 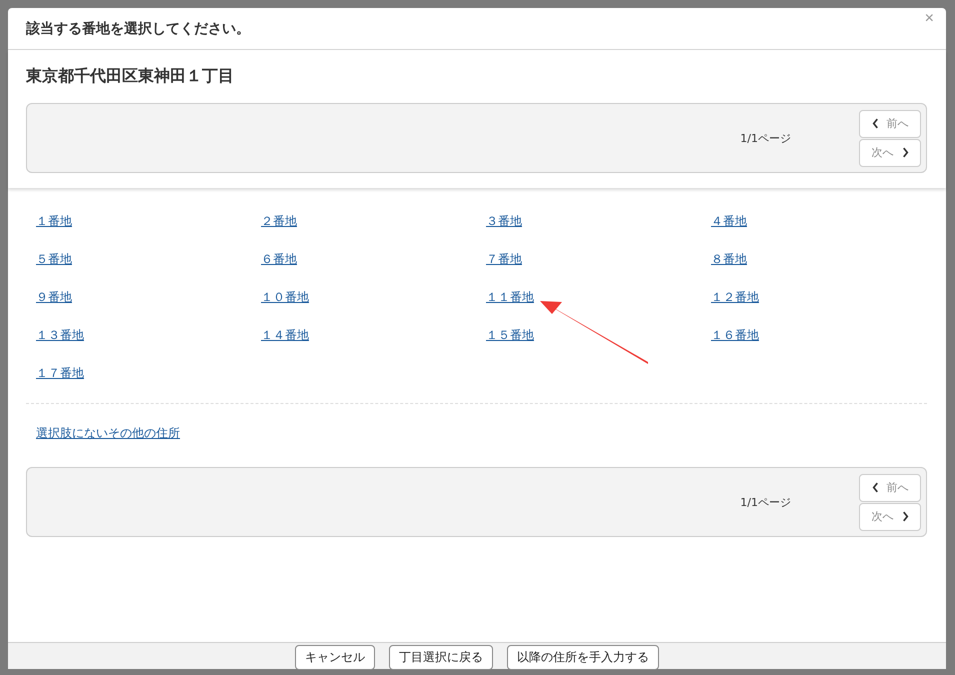 What do you see at coordinates (510, 335) in the screenshot?
I see `address-link: １５番地` at bounding box center [510, 335].